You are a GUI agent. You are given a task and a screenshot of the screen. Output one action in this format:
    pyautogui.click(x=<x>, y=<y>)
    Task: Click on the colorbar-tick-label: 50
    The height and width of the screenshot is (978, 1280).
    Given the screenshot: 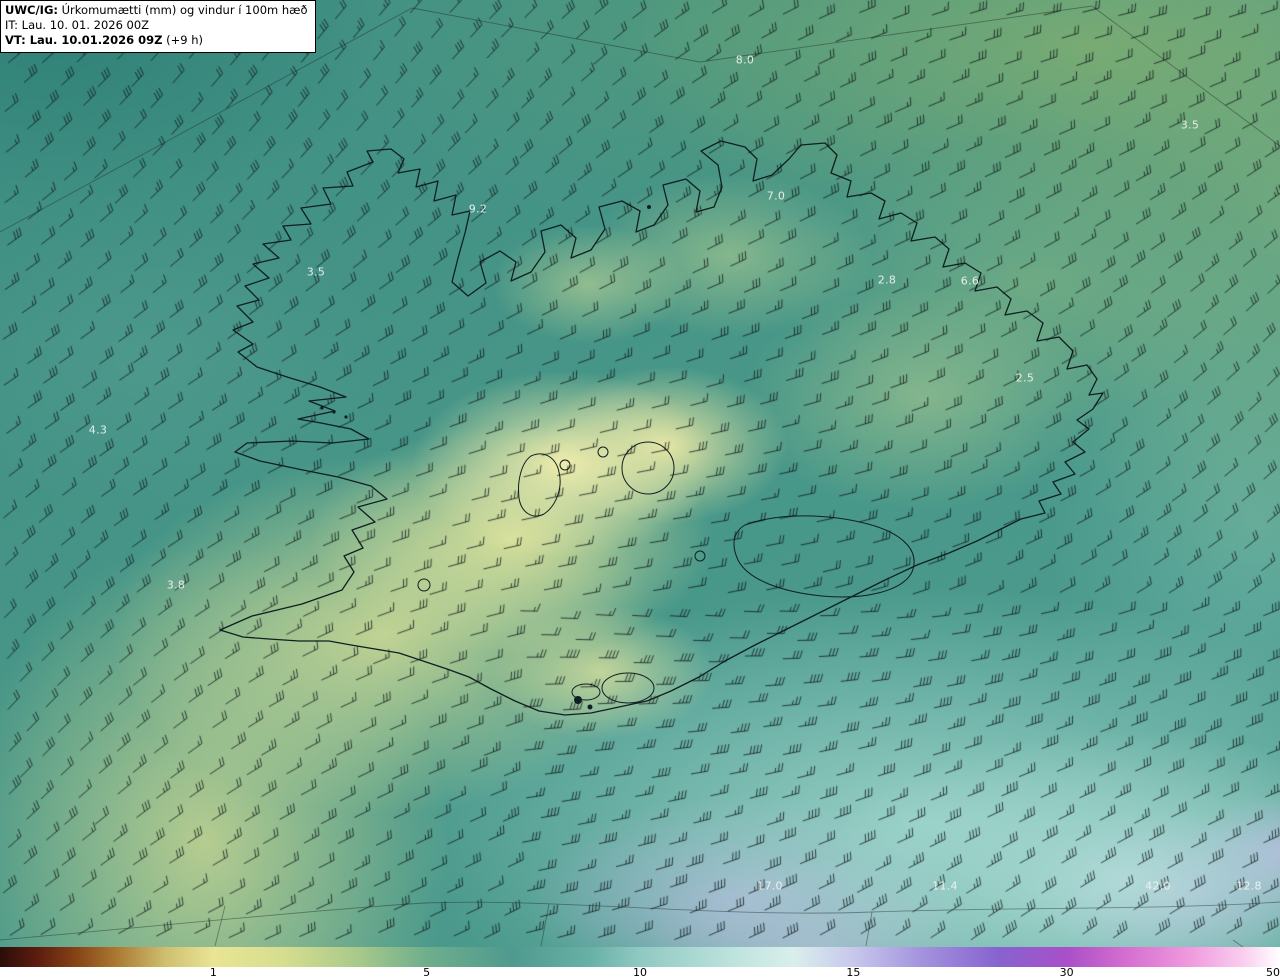 What is the action you would take?
    pyautogui.click(x=1273, y=972)
    